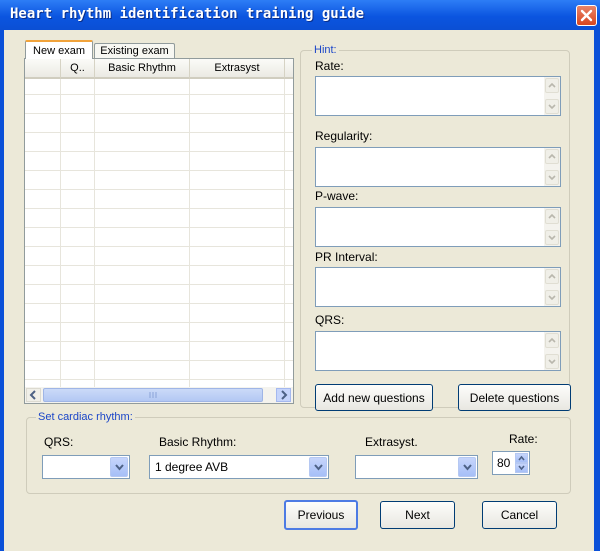 This screenshot has width=600, height=551. I want to click on regularity-label: Regularity:, so click(344, 136).